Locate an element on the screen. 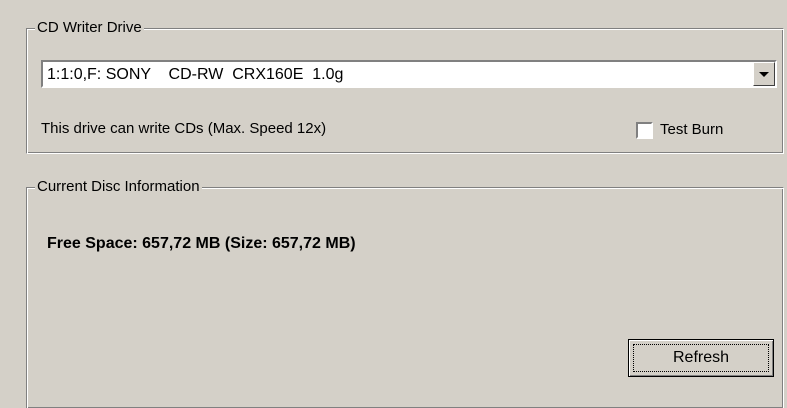 This screenshot has height=408, width=787. drive-select-value: 1:1:0,F: SONY CD-RW CRX160E 1.0g is located at coordinates (195, 74).